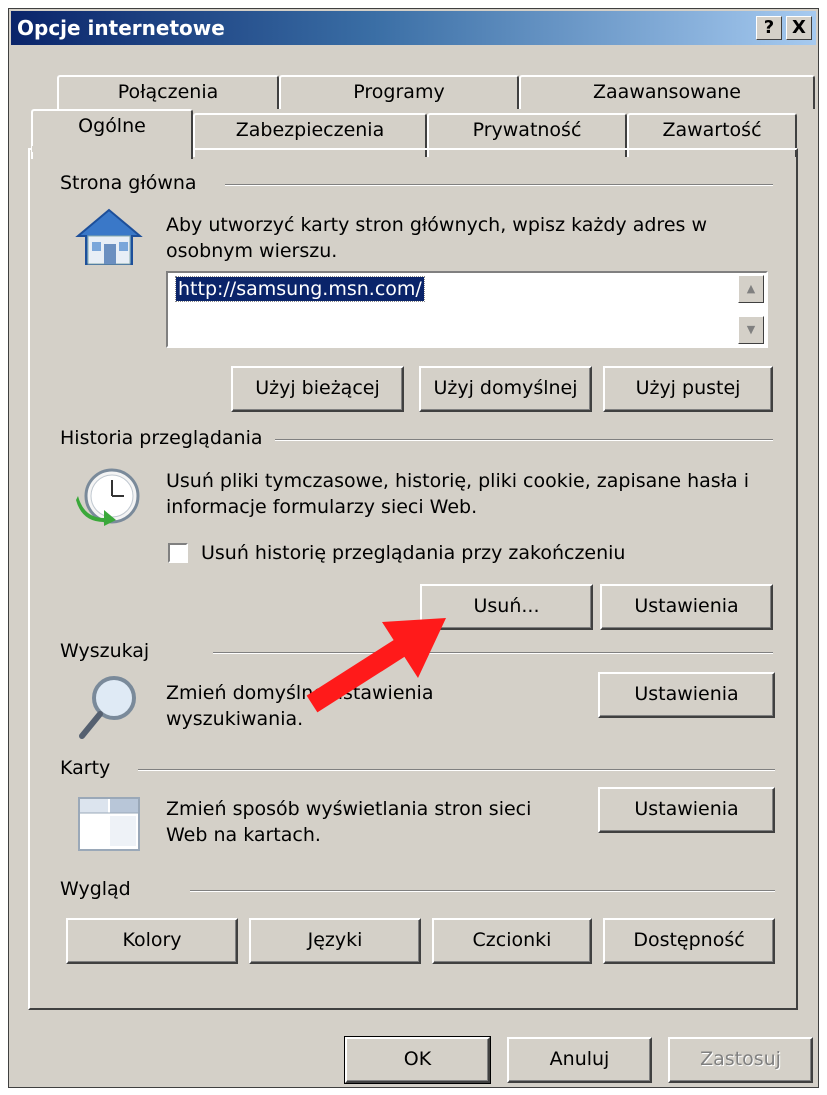 The width and height of the screenshot is (827, 1095). Describe the element at coordinates (751, 289) in the screenshot. I see `scroll-up-arrow-icon: ▲` at that location.